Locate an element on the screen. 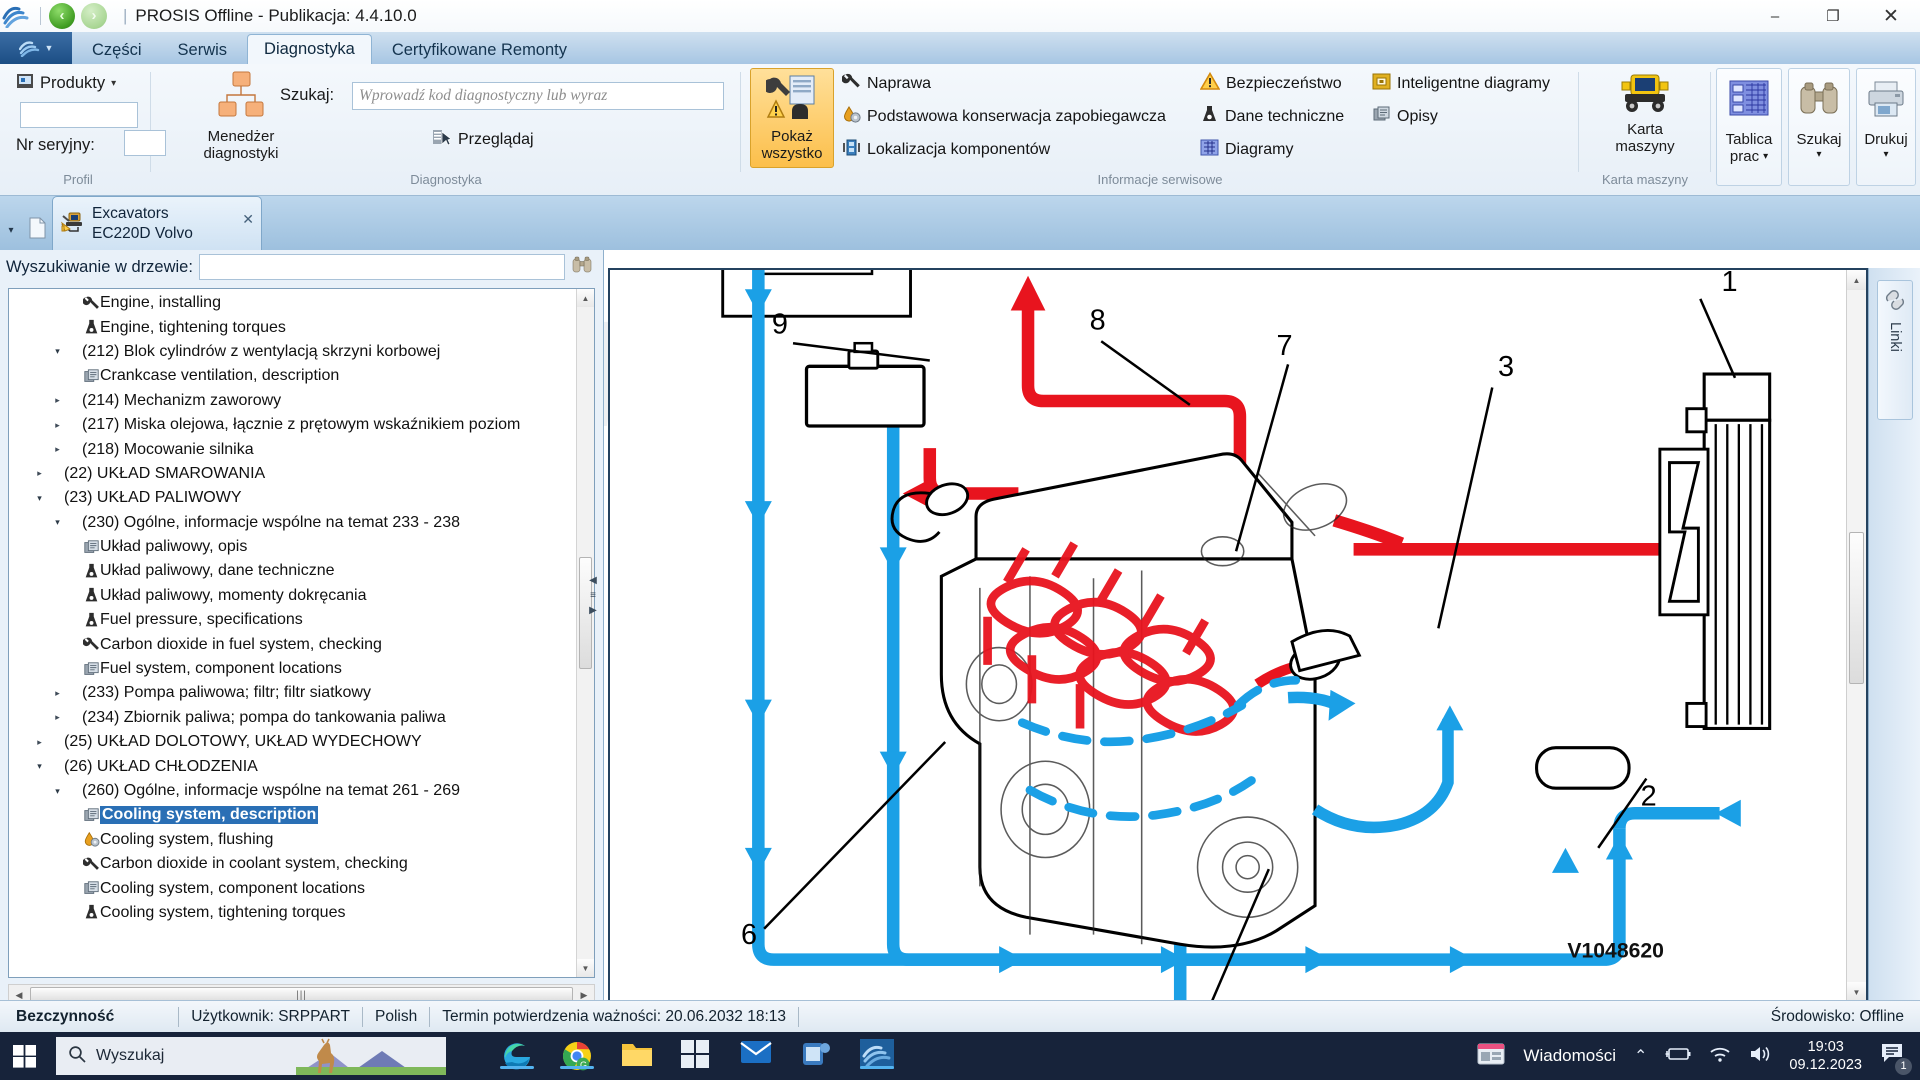 This screenshot has width=1920, height=1080. tree-item: ▸ (214) Mechanizm zaworowy is located at coordinates (292, 401).